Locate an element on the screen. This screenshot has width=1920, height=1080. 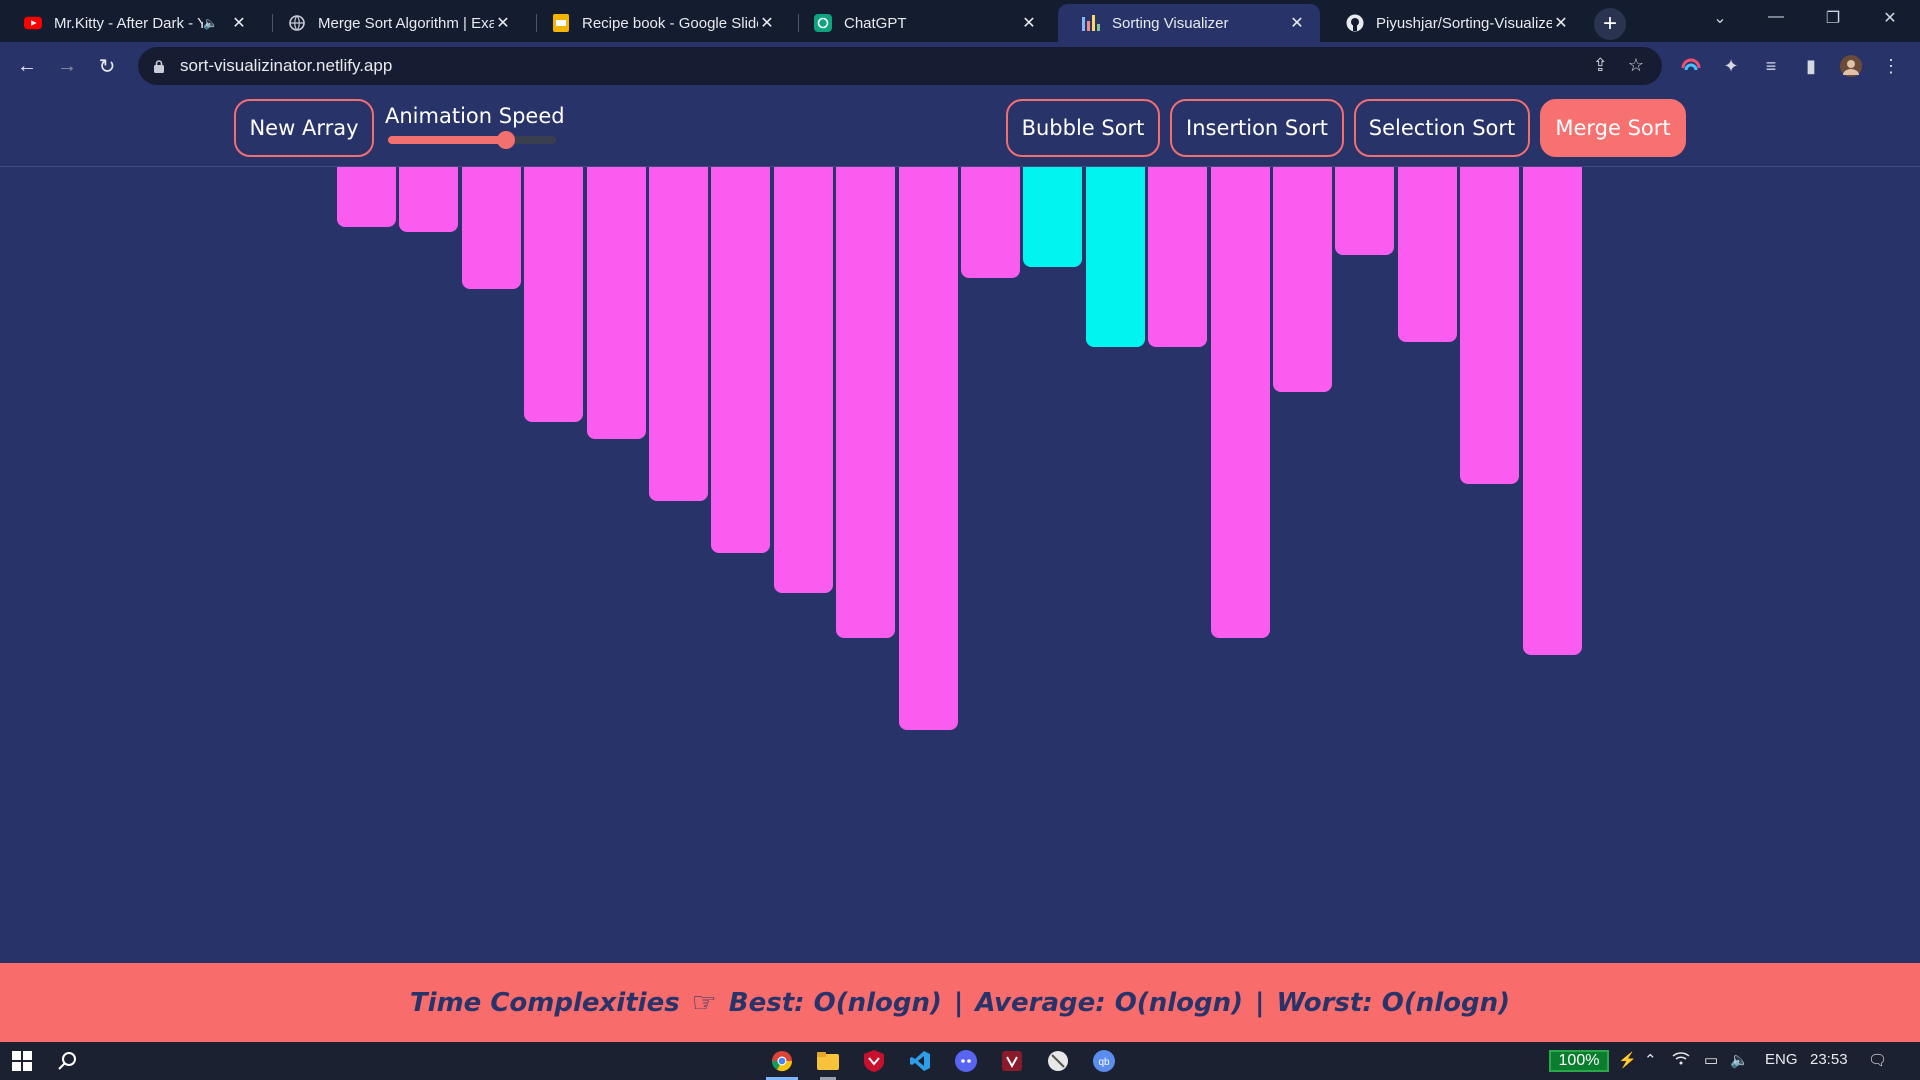
lock-icon is located at coordinates (159, 66).